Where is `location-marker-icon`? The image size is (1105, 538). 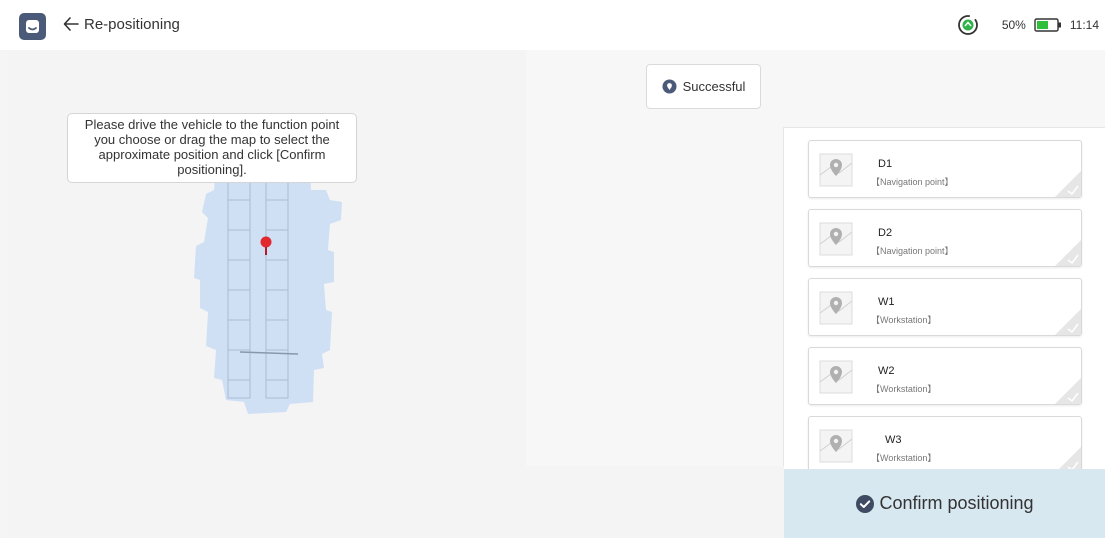
location-marker-icon is located at coordinates (266, 245).